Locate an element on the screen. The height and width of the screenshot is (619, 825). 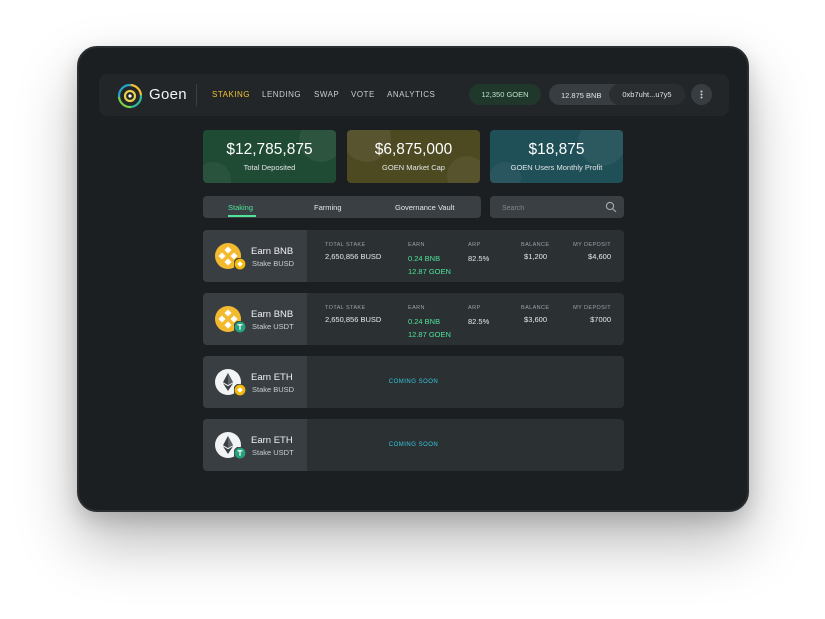
more-vertical-icon is located at coordinates (701, 94).